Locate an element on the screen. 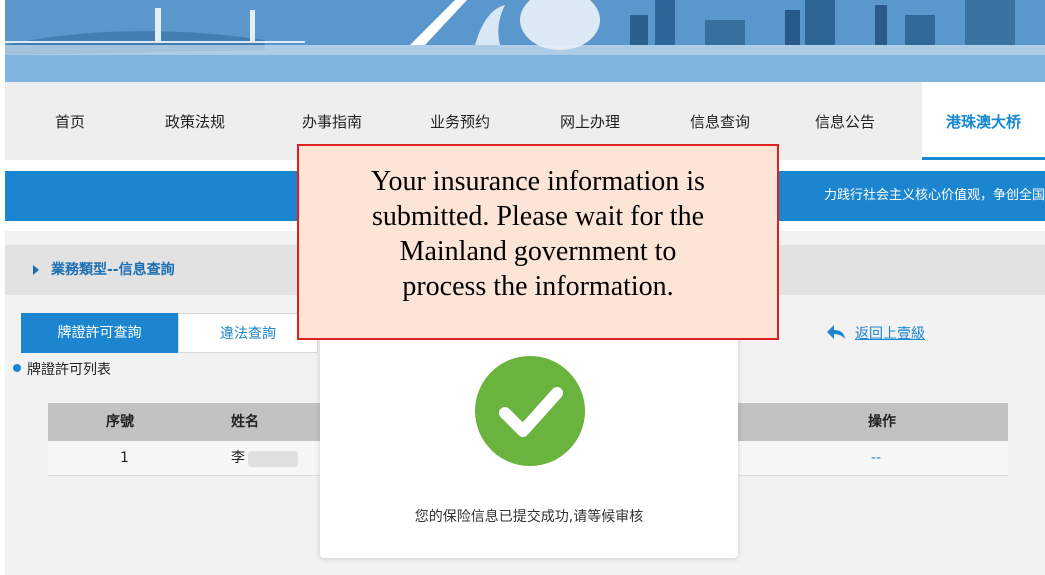 The width and height of the screenshot is (1045, 575). column-header-name: 姓名 is located at coordinates (245, 422).